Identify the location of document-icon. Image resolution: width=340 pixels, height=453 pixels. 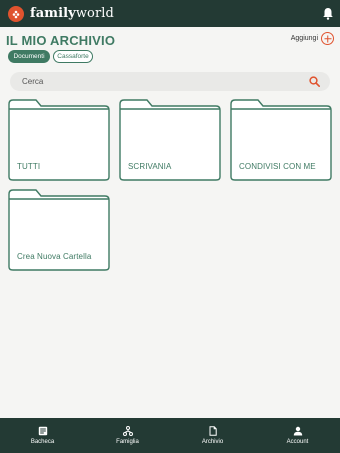
(213, 431).